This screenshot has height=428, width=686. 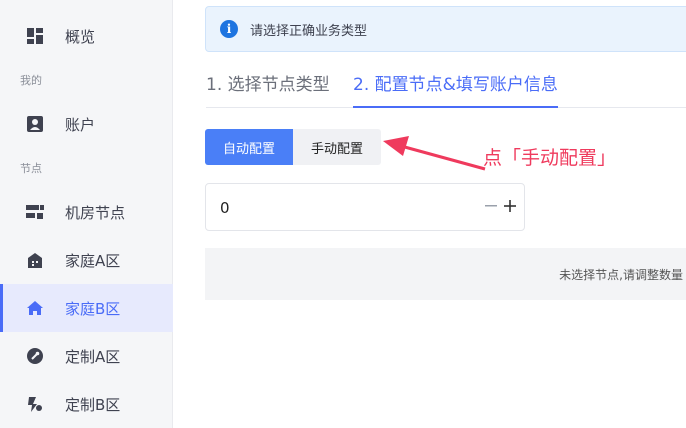 I want to click on sidebar-item-home-b: 家庭B区, so click(x=86, y=308).